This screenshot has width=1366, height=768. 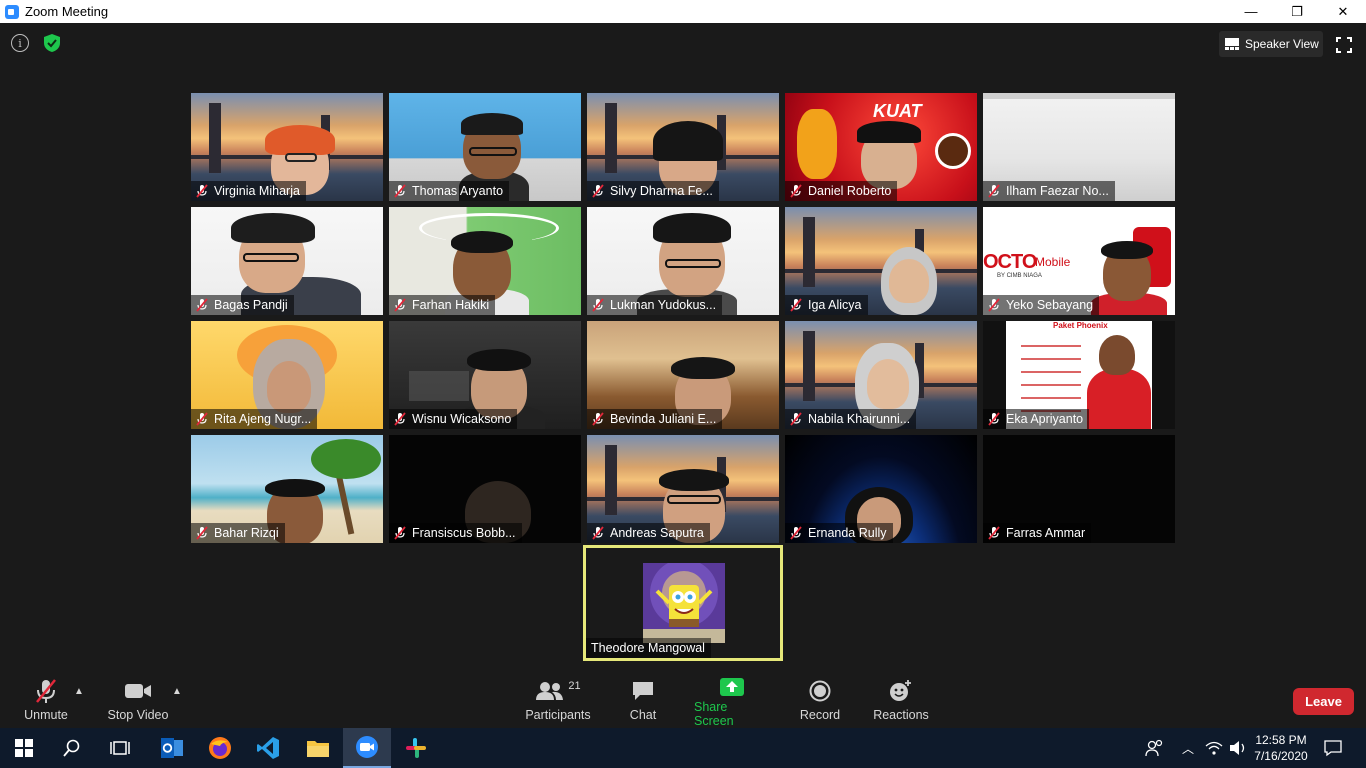 I want to click on zoom-icon, so click(x=367, y=747).